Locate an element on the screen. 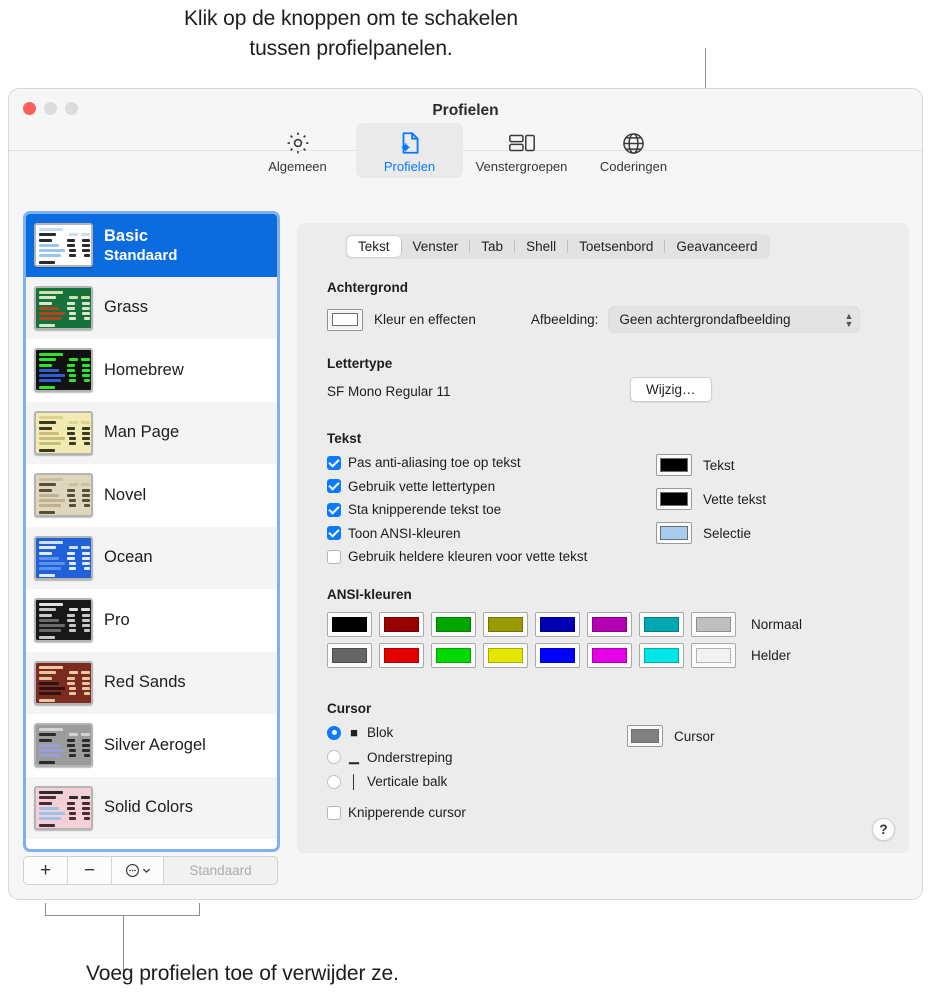 The image size is (931, 1003). help-button: ? is located at coordinates (883, 829).